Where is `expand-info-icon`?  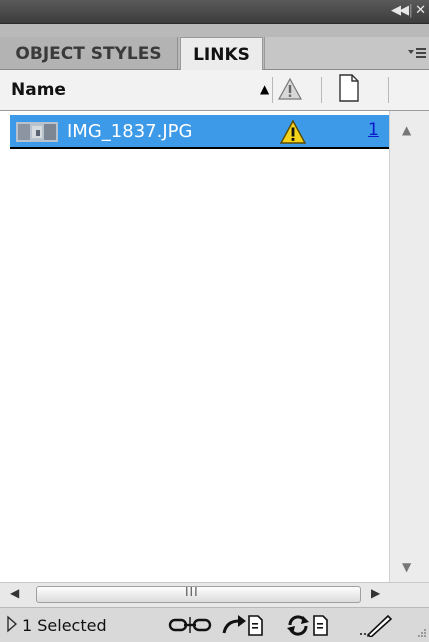 expand-info-icon is located at coordinates (12, 624).